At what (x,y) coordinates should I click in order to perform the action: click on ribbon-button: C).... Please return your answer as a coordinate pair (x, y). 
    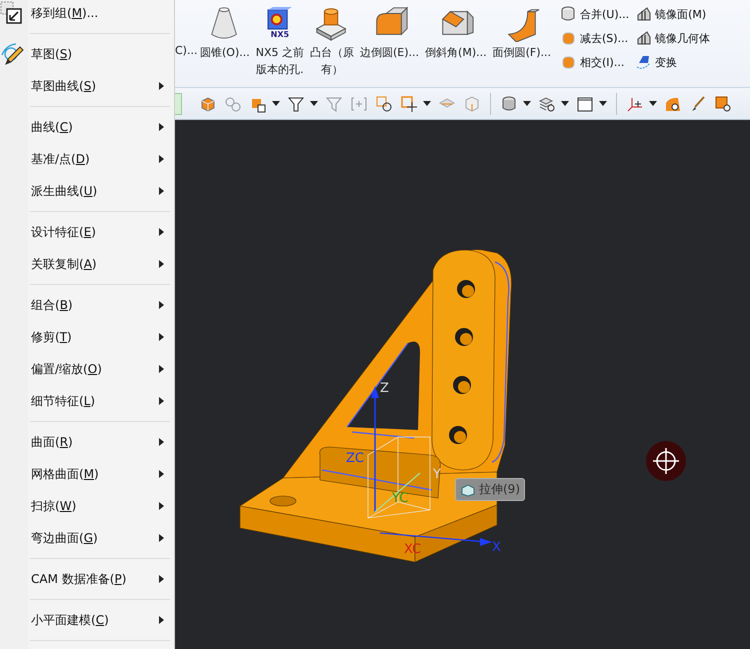
    Looking at the image, I should click on (186, 29).